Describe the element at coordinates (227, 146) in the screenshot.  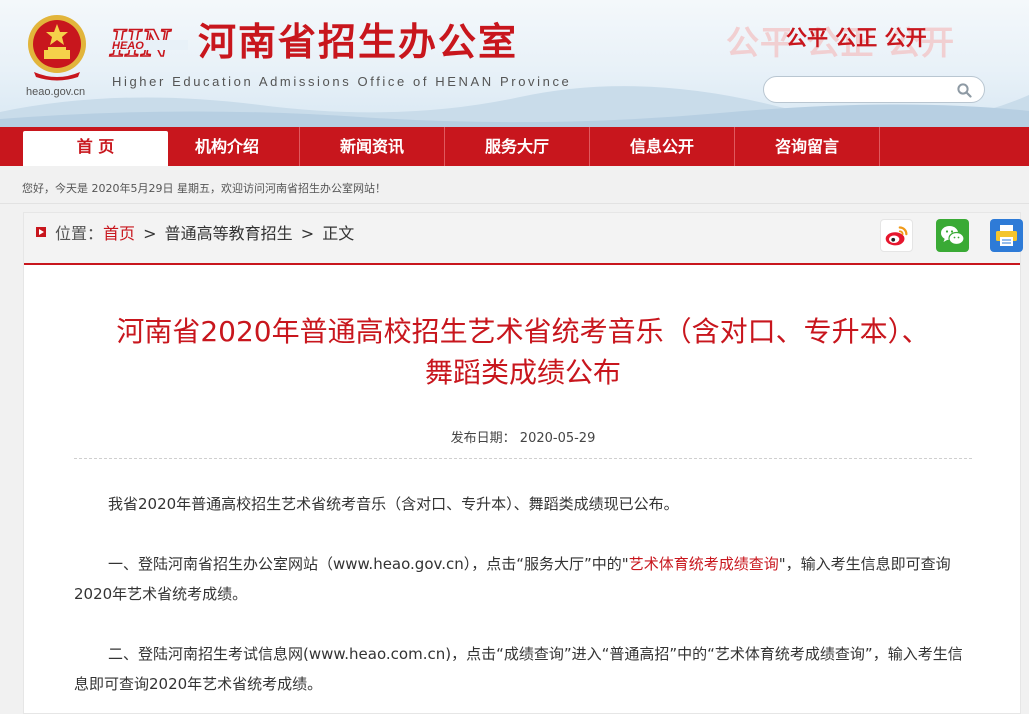
I see `nav-item-about: 机构介绍` at that location.